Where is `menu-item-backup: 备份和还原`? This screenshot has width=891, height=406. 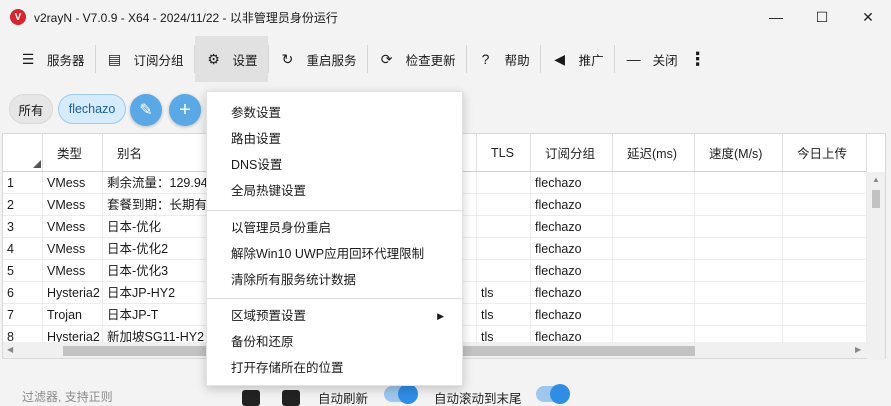 menu-item-backup: 备份和还原 is located at coordinates (335, 342).